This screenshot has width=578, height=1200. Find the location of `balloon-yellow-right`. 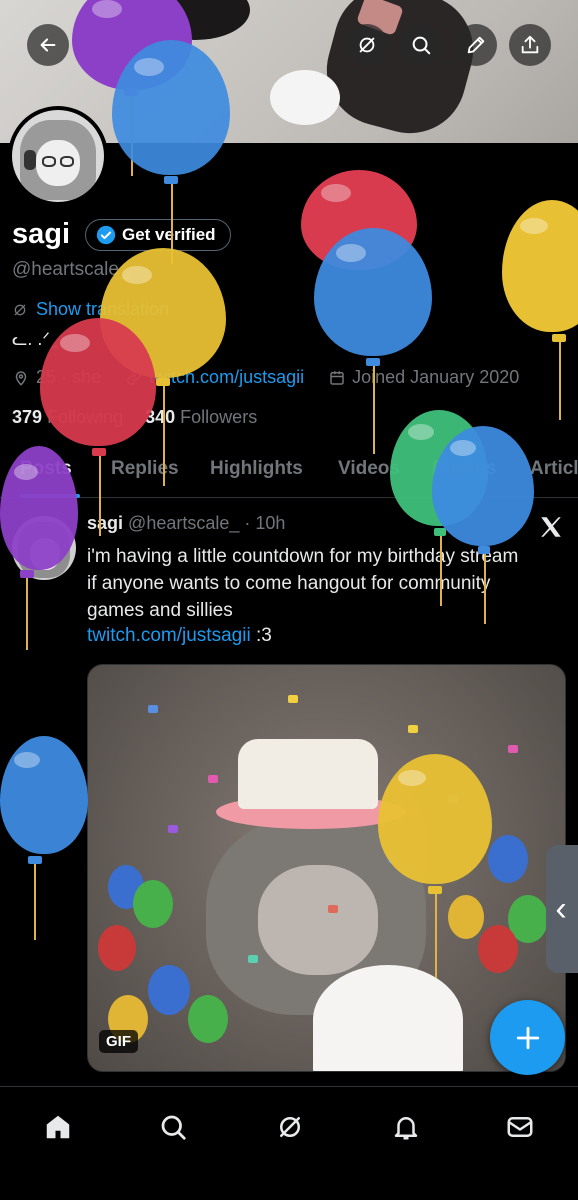

balloon-yellow-right is located at coordinates (540, 315).